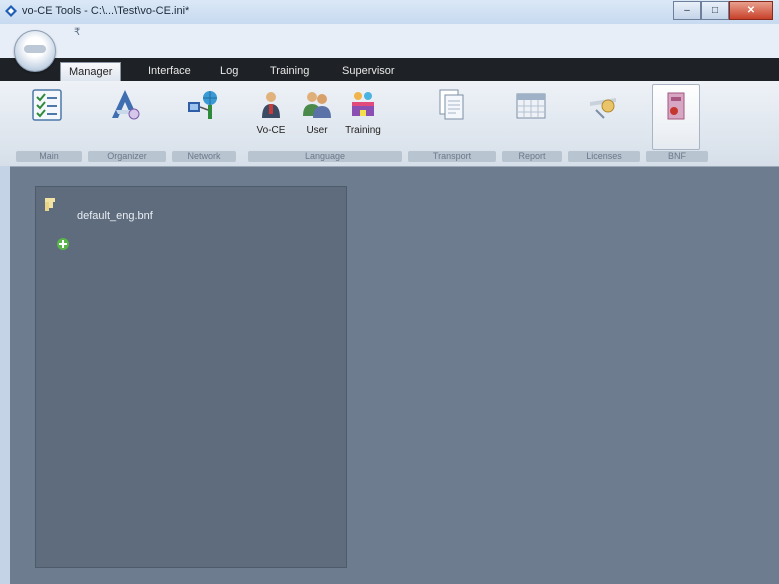 This screenshot has height=584, width=779. Describe the element at coordinates (317, 130) in the screenshot. I see `user-label: User` at that location.